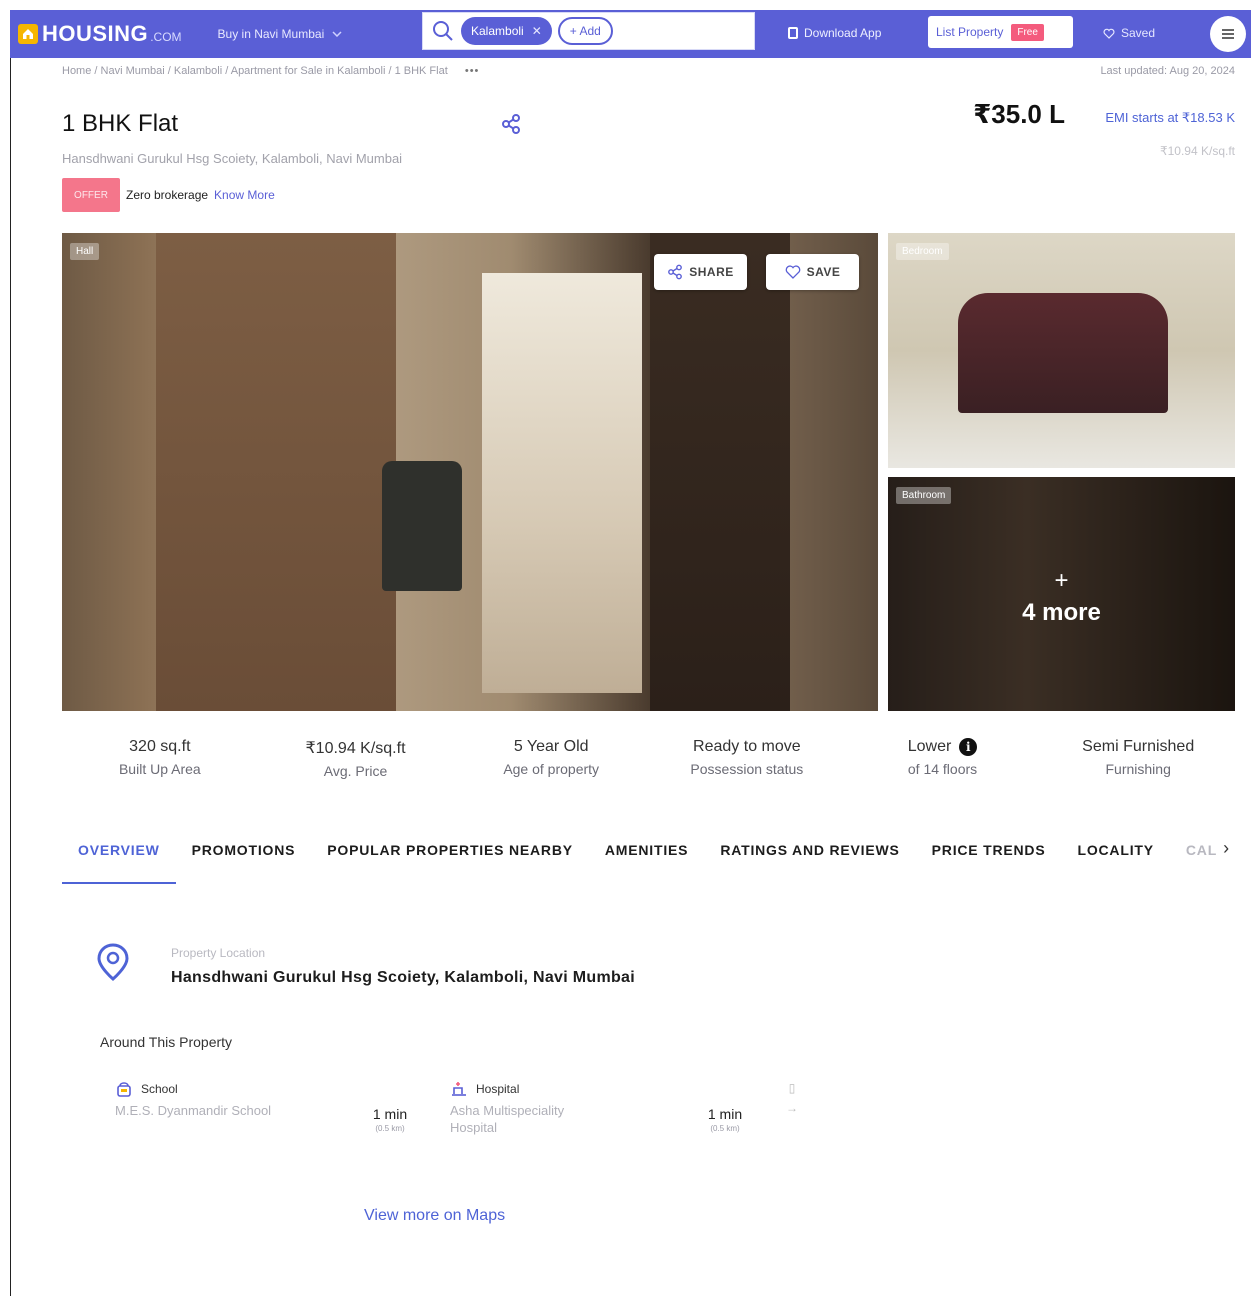  What do you see at coordinates (585, 31) in the screenshot?
I see `add-locality-button: + Add` at bounding box center [585, 31].